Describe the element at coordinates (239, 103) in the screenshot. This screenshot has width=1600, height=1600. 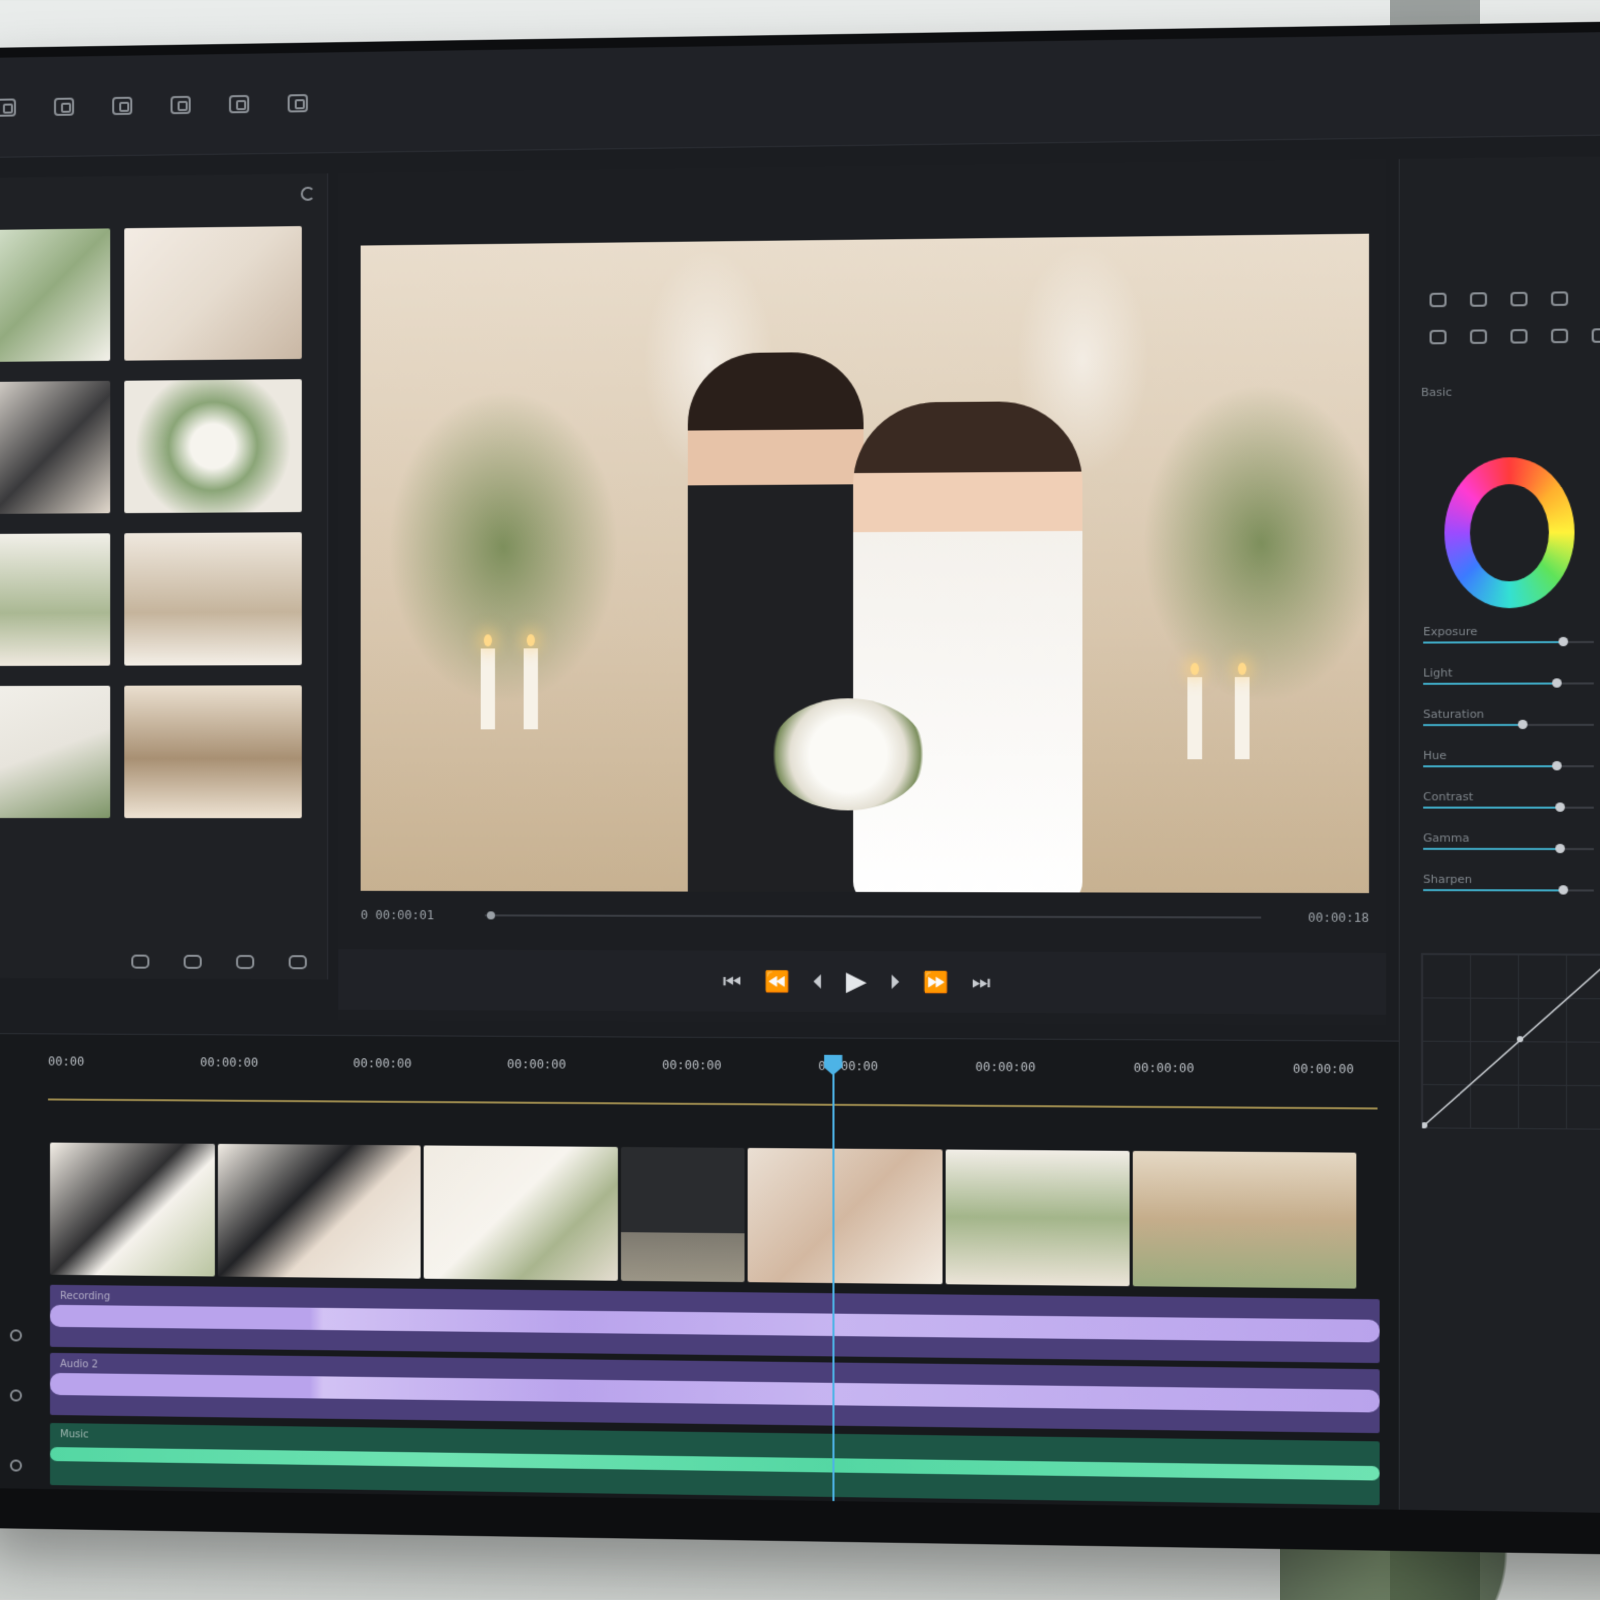
I see `document-icon` at that location.